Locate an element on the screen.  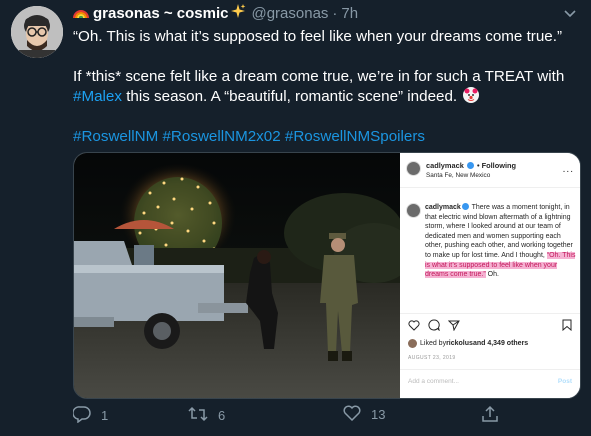
ig-caption-username: cadlymack is located at coordinates (443, 207).